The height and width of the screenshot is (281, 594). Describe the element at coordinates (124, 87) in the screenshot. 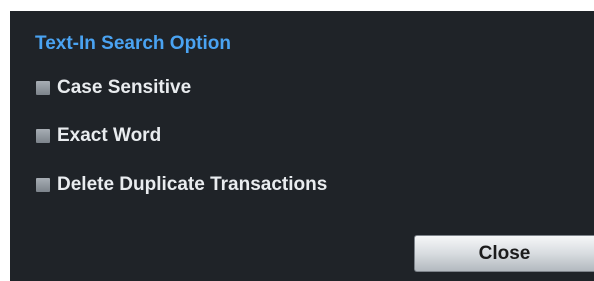

I see `case-sensitive-label: Case Sensitive` at that location.